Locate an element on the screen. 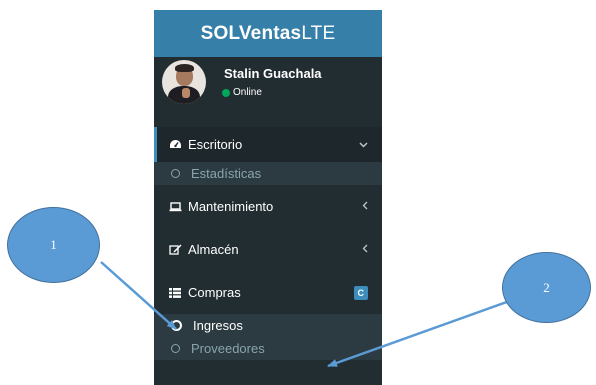 This screenshot has width=596, height=385. arrow-to-ingresos is located at coordinates (138, 295).